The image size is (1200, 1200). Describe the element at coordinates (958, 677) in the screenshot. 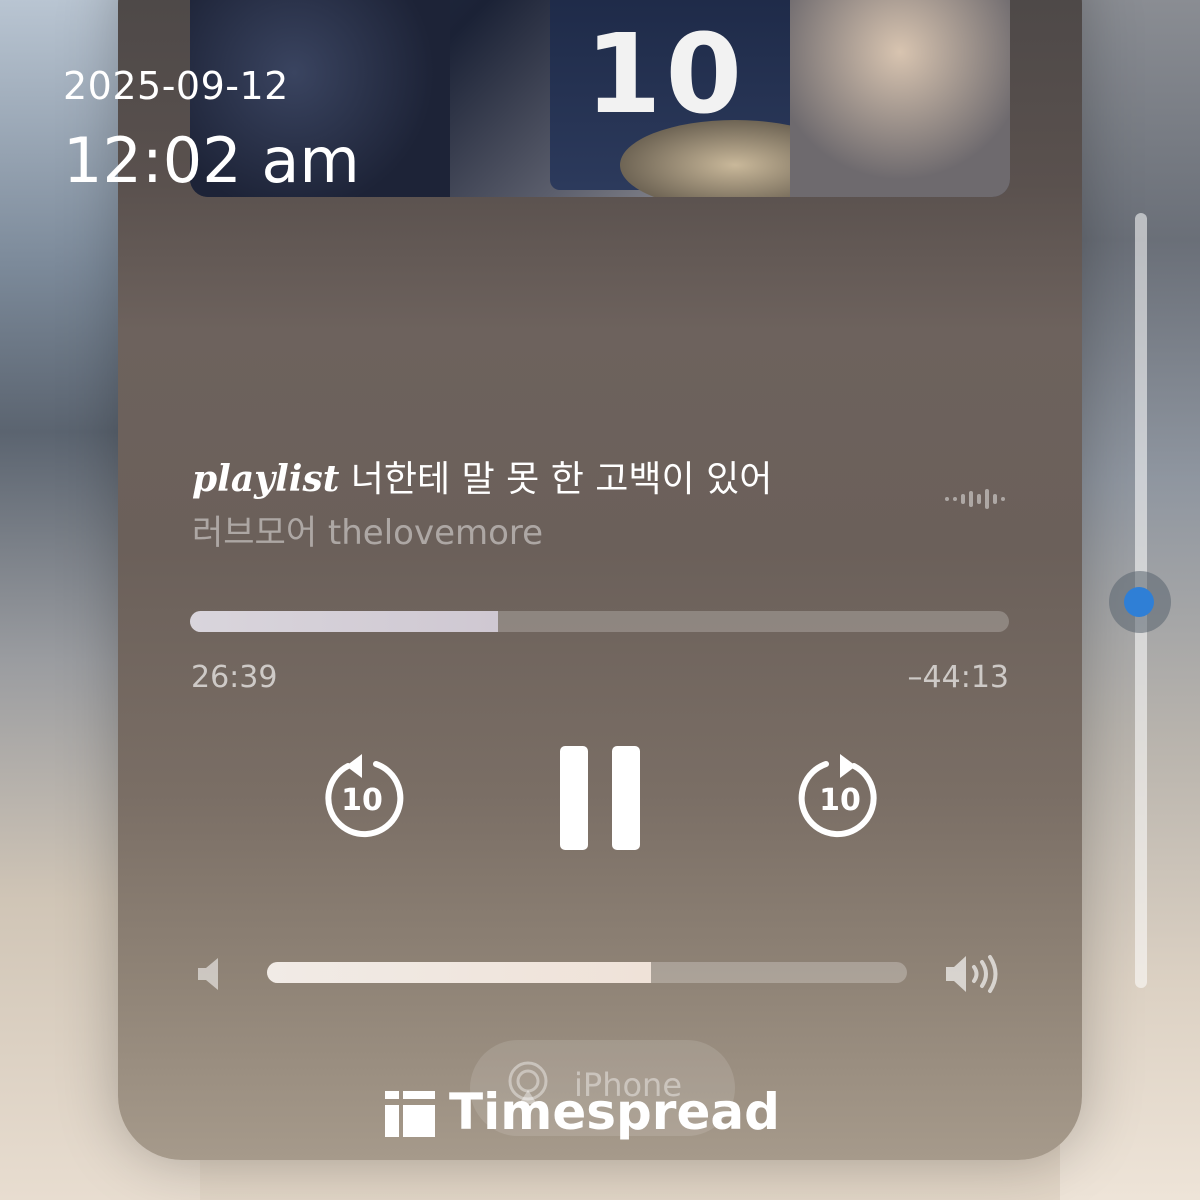

I see `remaining-time: –44:13` at that location.